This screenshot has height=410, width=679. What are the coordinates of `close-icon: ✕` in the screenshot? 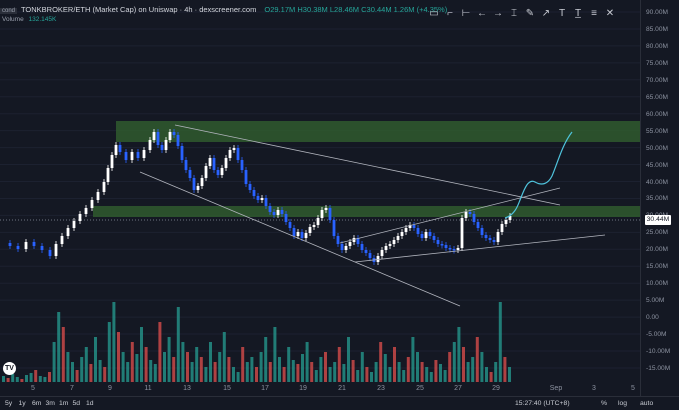 It's located at (610, 13).